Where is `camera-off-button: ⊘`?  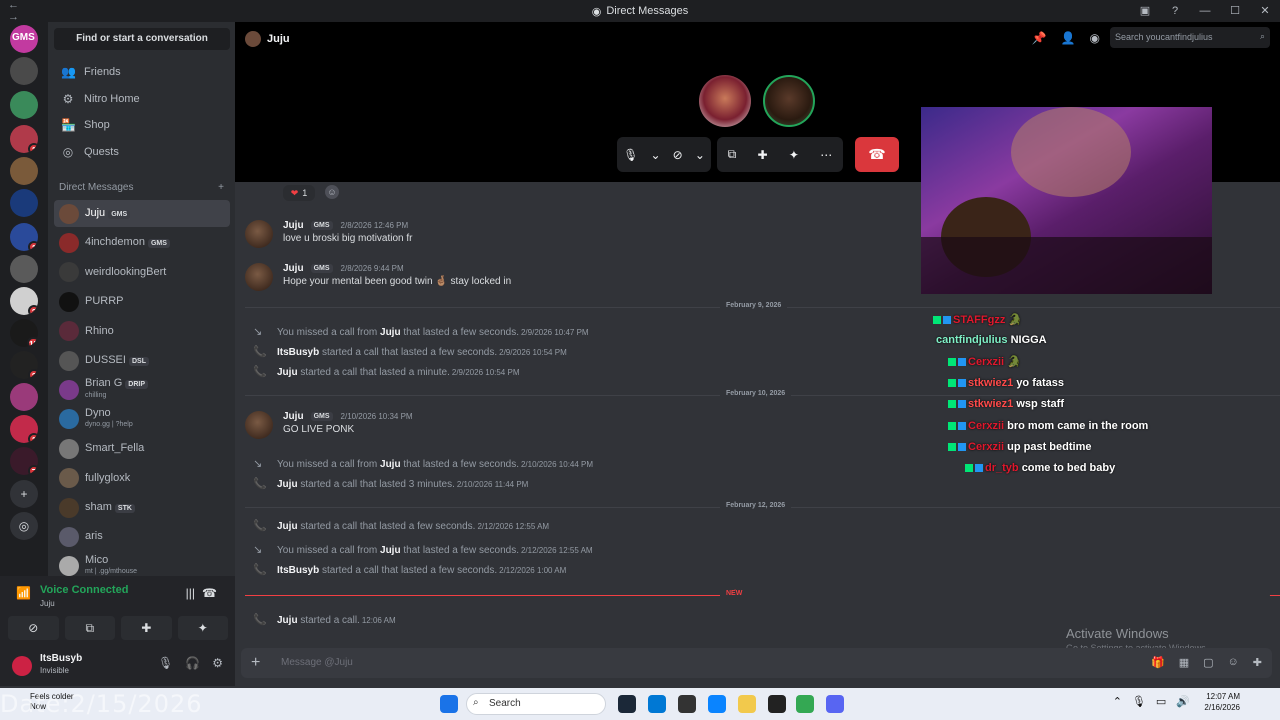
camera-off-button: ⊘ is located at coordinates (33, 628).